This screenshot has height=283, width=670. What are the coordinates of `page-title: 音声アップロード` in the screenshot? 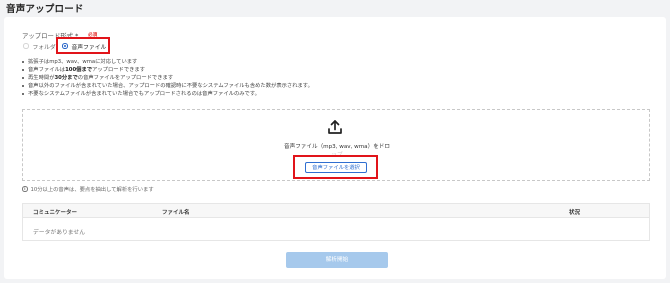 It's located at (45, 9).